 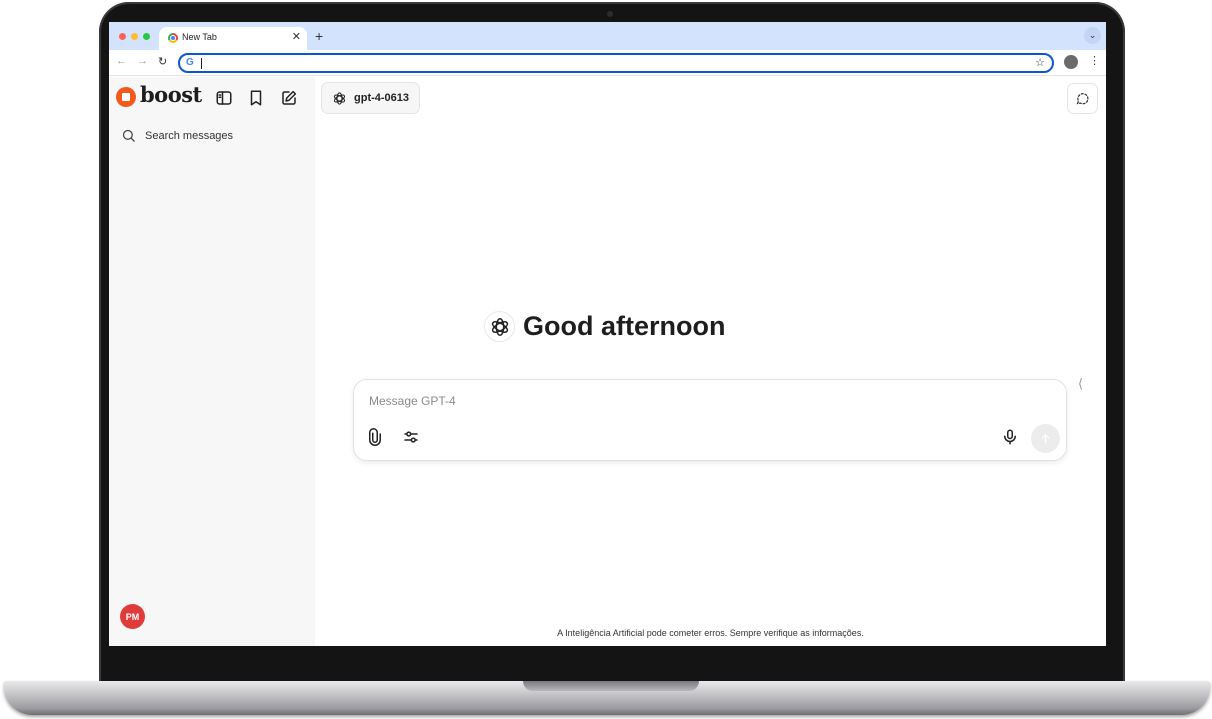 I want to click on browser-menu-icon: ⋮, so click(x=1094, y=60).